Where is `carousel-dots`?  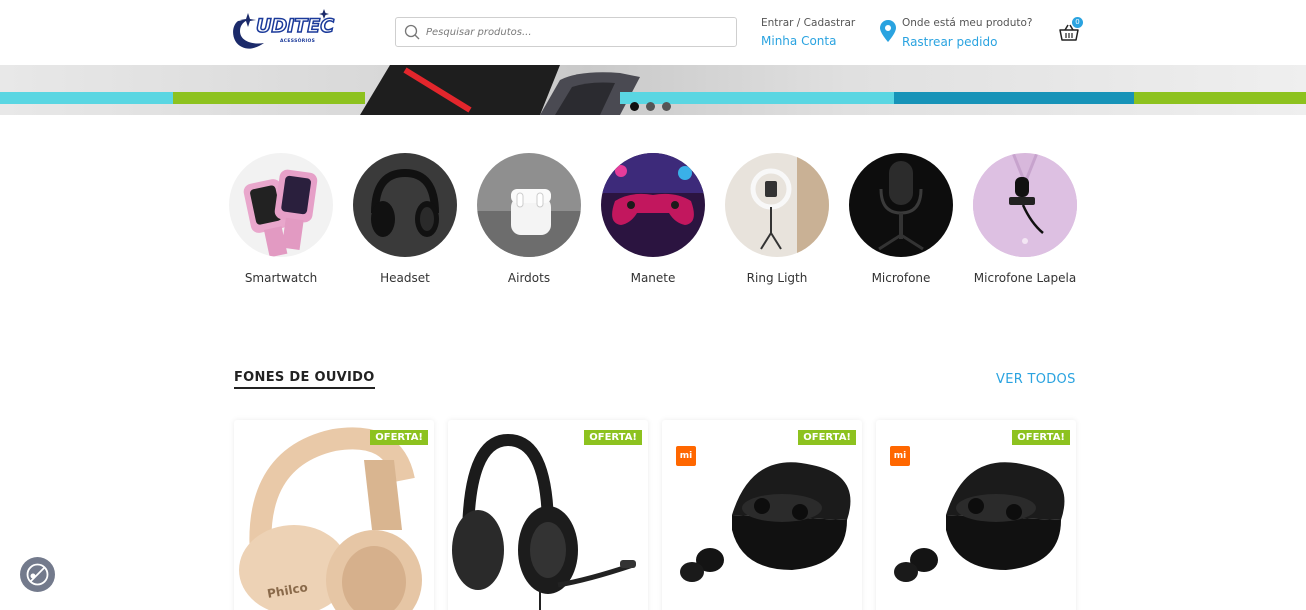
carousel-dots is located at coordinates (654, 105).